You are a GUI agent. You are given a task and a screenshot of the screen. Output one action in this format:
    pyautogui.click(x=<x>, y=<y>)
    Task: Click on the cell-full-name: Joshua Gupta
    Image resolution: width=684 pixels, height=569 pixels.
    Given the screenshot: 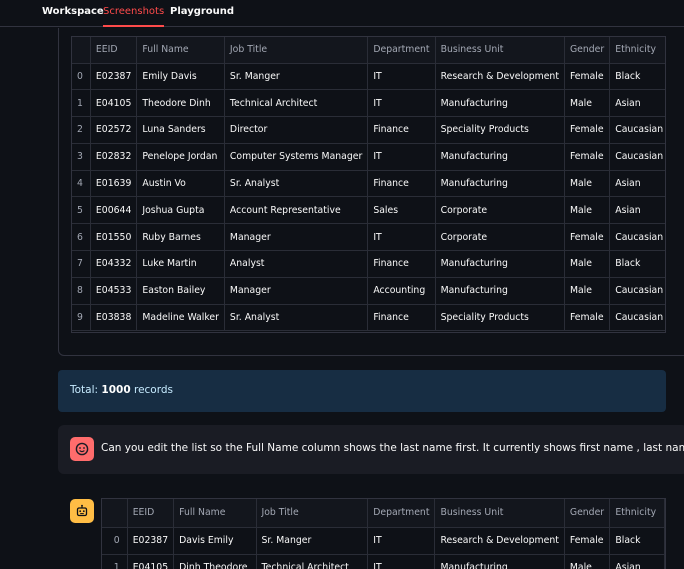 What is the action you would take?
    pyautogui.click(x=180, y=210)
    